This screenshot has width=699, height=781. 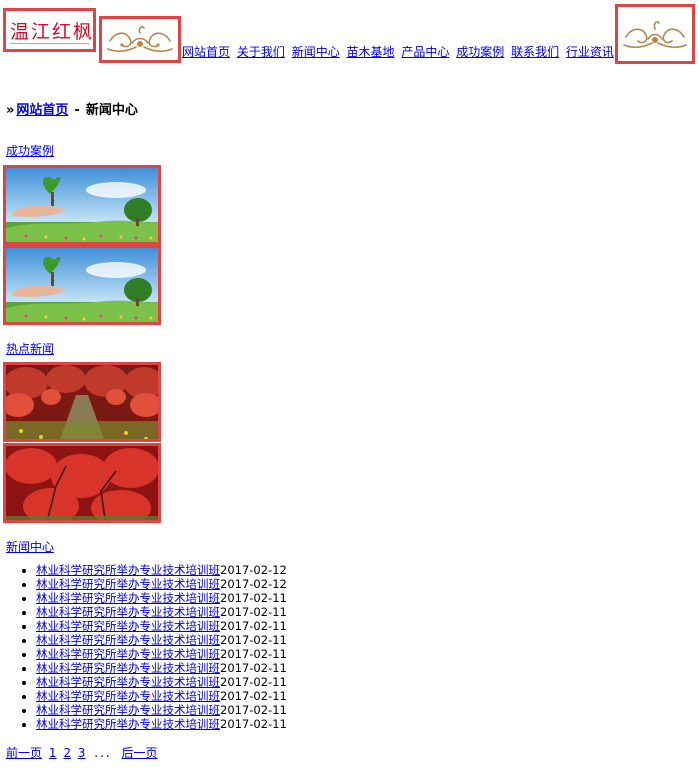 What do you see at coordinates (480, 52) in the screenshot?
I see `nav-item-cases: 成功案例` at bounding box center [480, 52].